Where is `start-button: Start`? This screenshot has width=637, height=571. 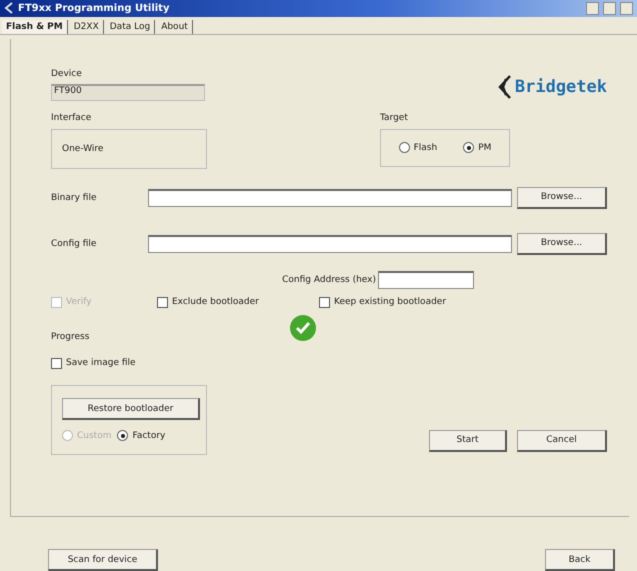 start-button: Start is located at coordinates (468, 441).